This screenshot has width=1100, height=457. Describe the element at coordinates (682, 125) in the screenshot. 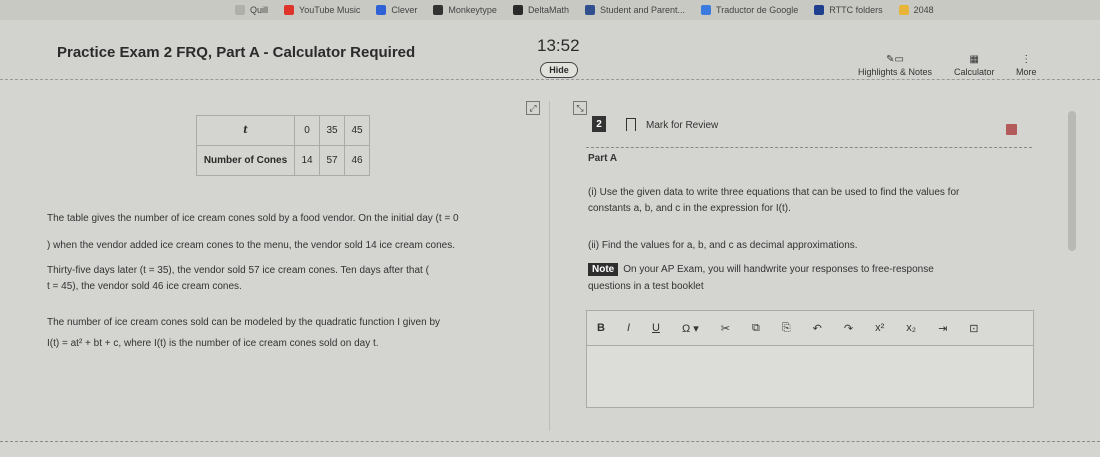

I see `mark-for-review-label: Mark for Review` at that location.